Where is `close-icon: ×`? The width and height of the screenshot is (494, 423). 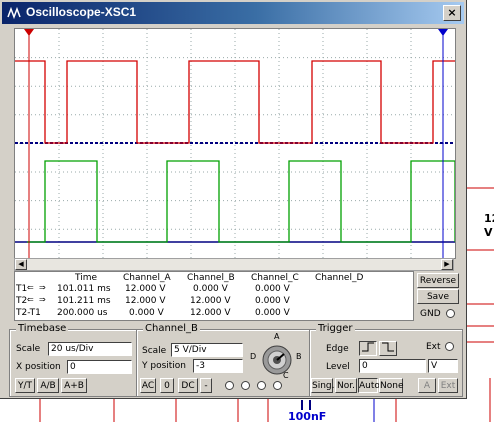
close-icon: × is located at coordinates (452, 13).